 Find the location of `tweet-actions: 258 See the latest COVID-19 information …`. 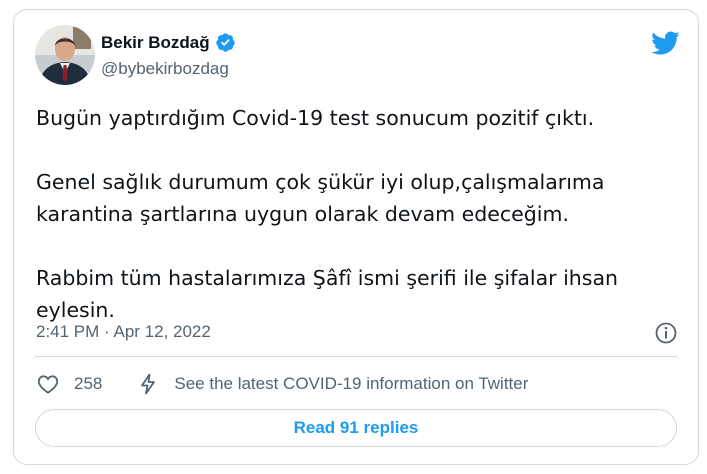

tweet-actions: 258 See the latest COVID-19 information … is located at coordinates (282, 384).